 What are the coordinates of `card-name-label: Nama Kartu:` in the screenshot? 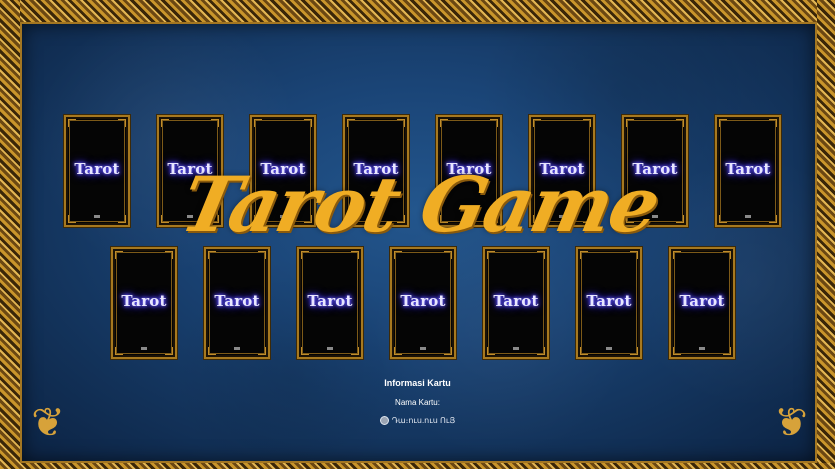 It's located at (417, 402).